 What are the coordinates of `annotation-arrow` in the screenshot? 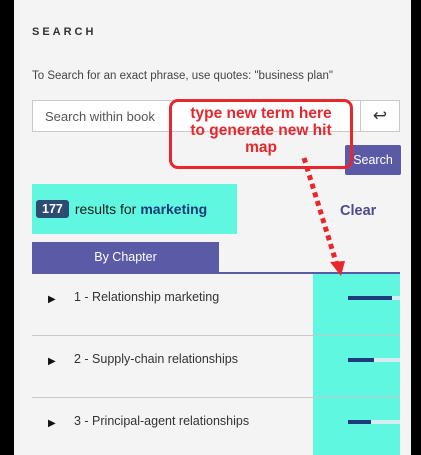 It's located at (323, 216).